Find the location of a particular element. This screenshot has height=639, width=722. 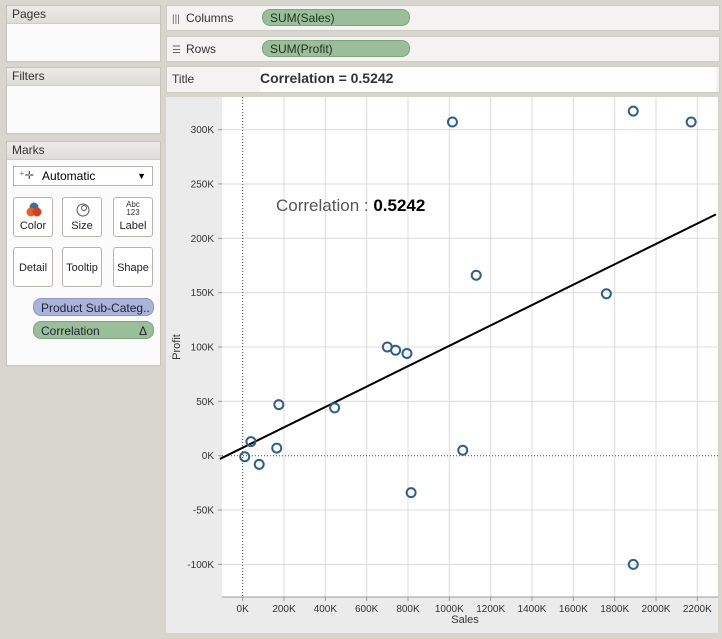

mark-type-value: Automatic is located at coordinates (69, 176).